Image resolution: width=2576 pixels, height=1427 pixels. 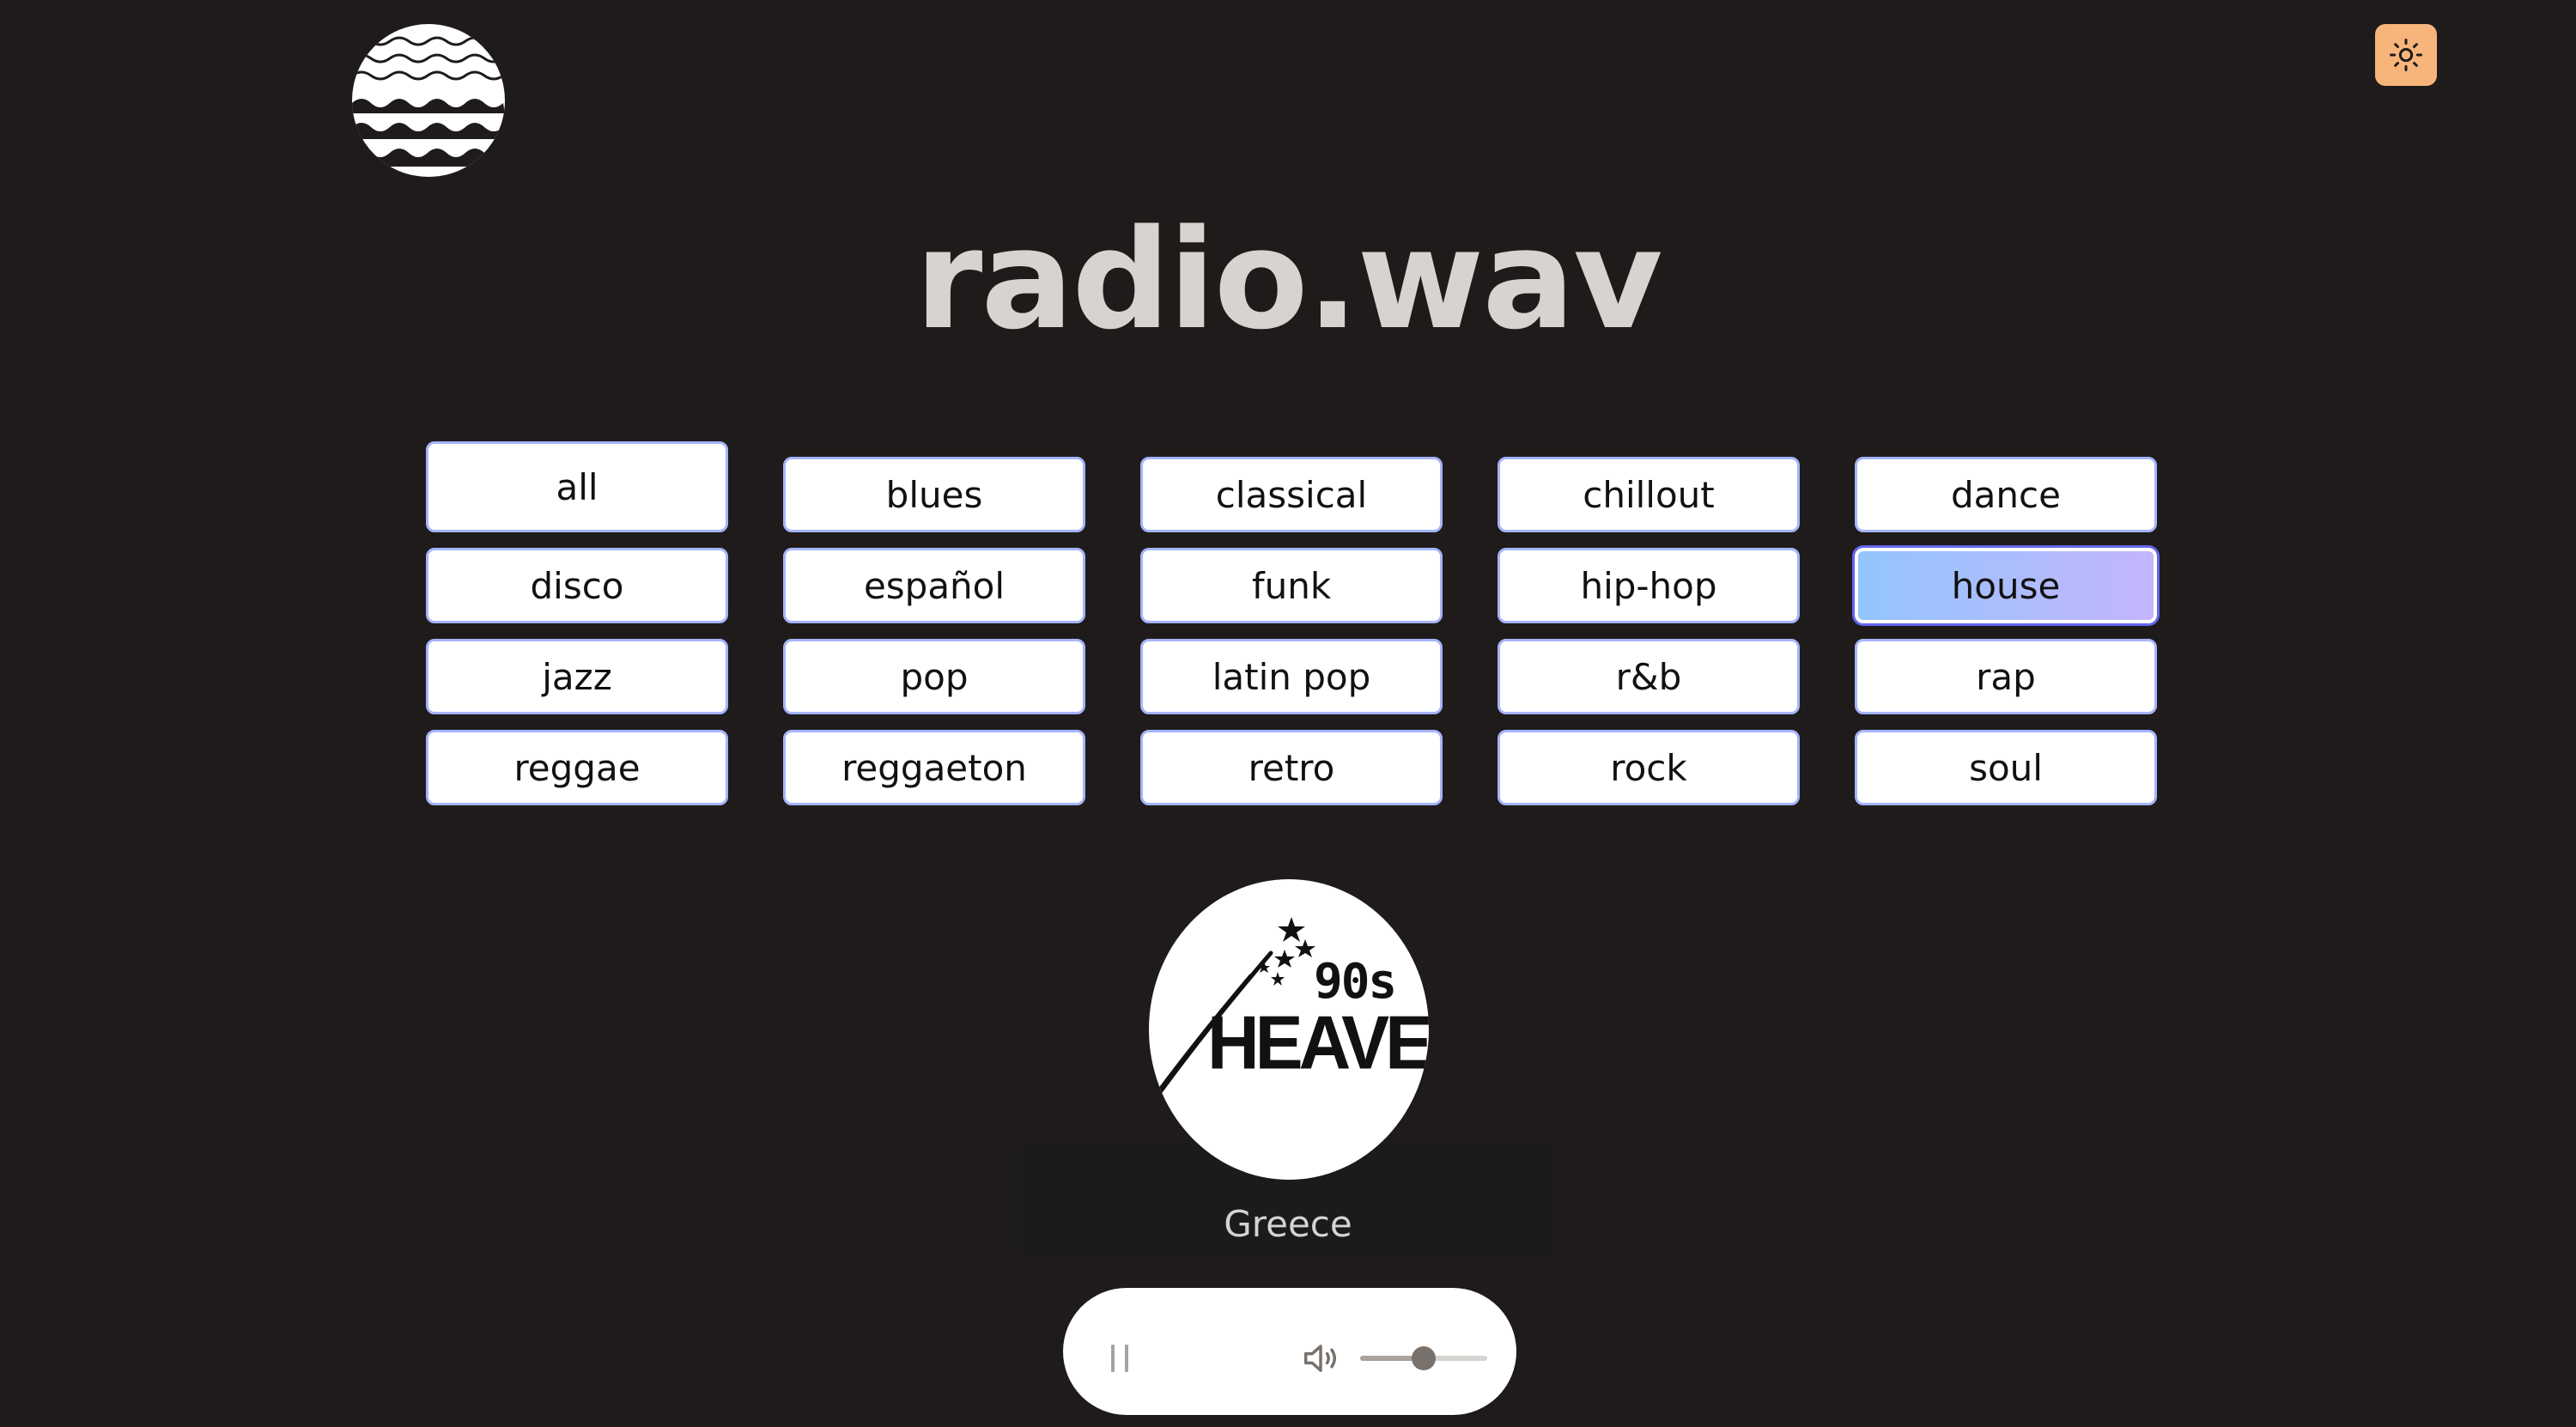 What do you see at coordinates (577, 486) in the screenshot?
I see `genre-button-all: all` at bounding box center [577, 486].